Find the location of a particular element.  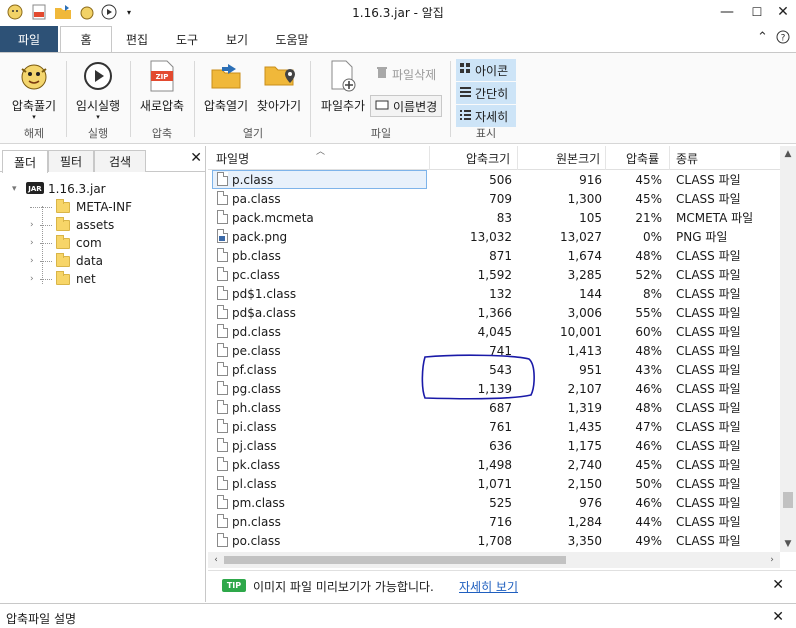

file-name: pi.class is located at coordinates (254, 426).